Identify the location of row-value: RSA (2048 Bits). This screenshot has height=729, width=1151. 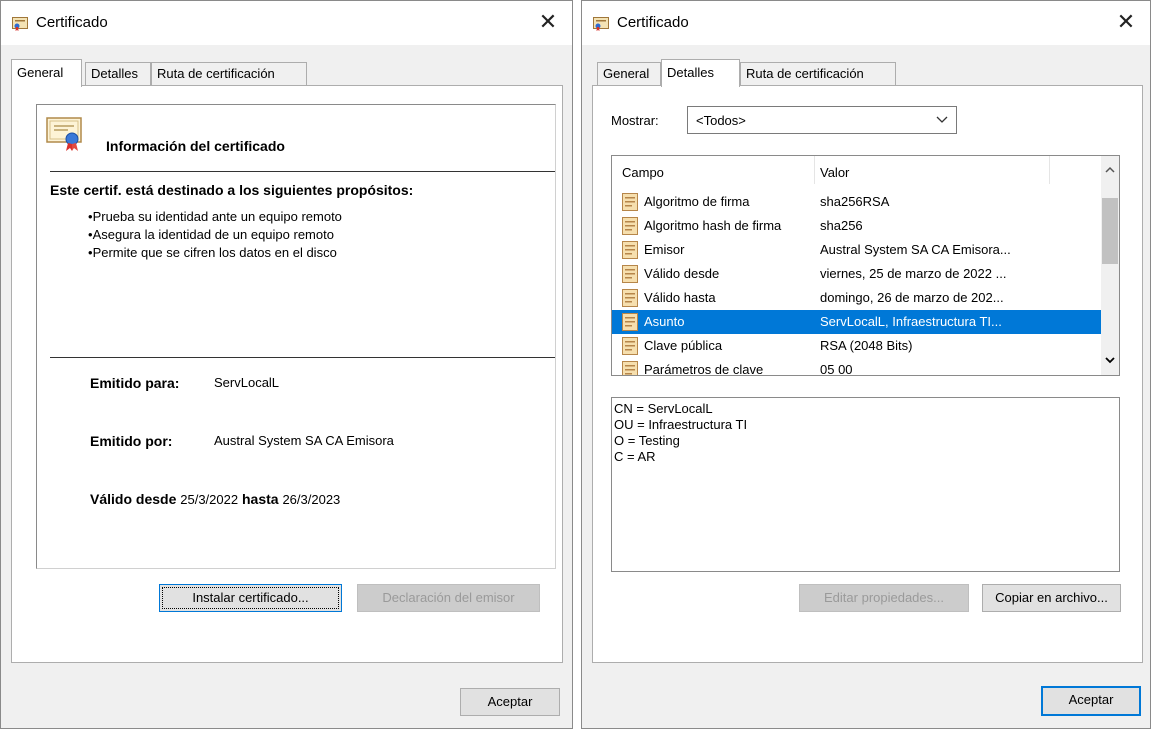
(866, 345).